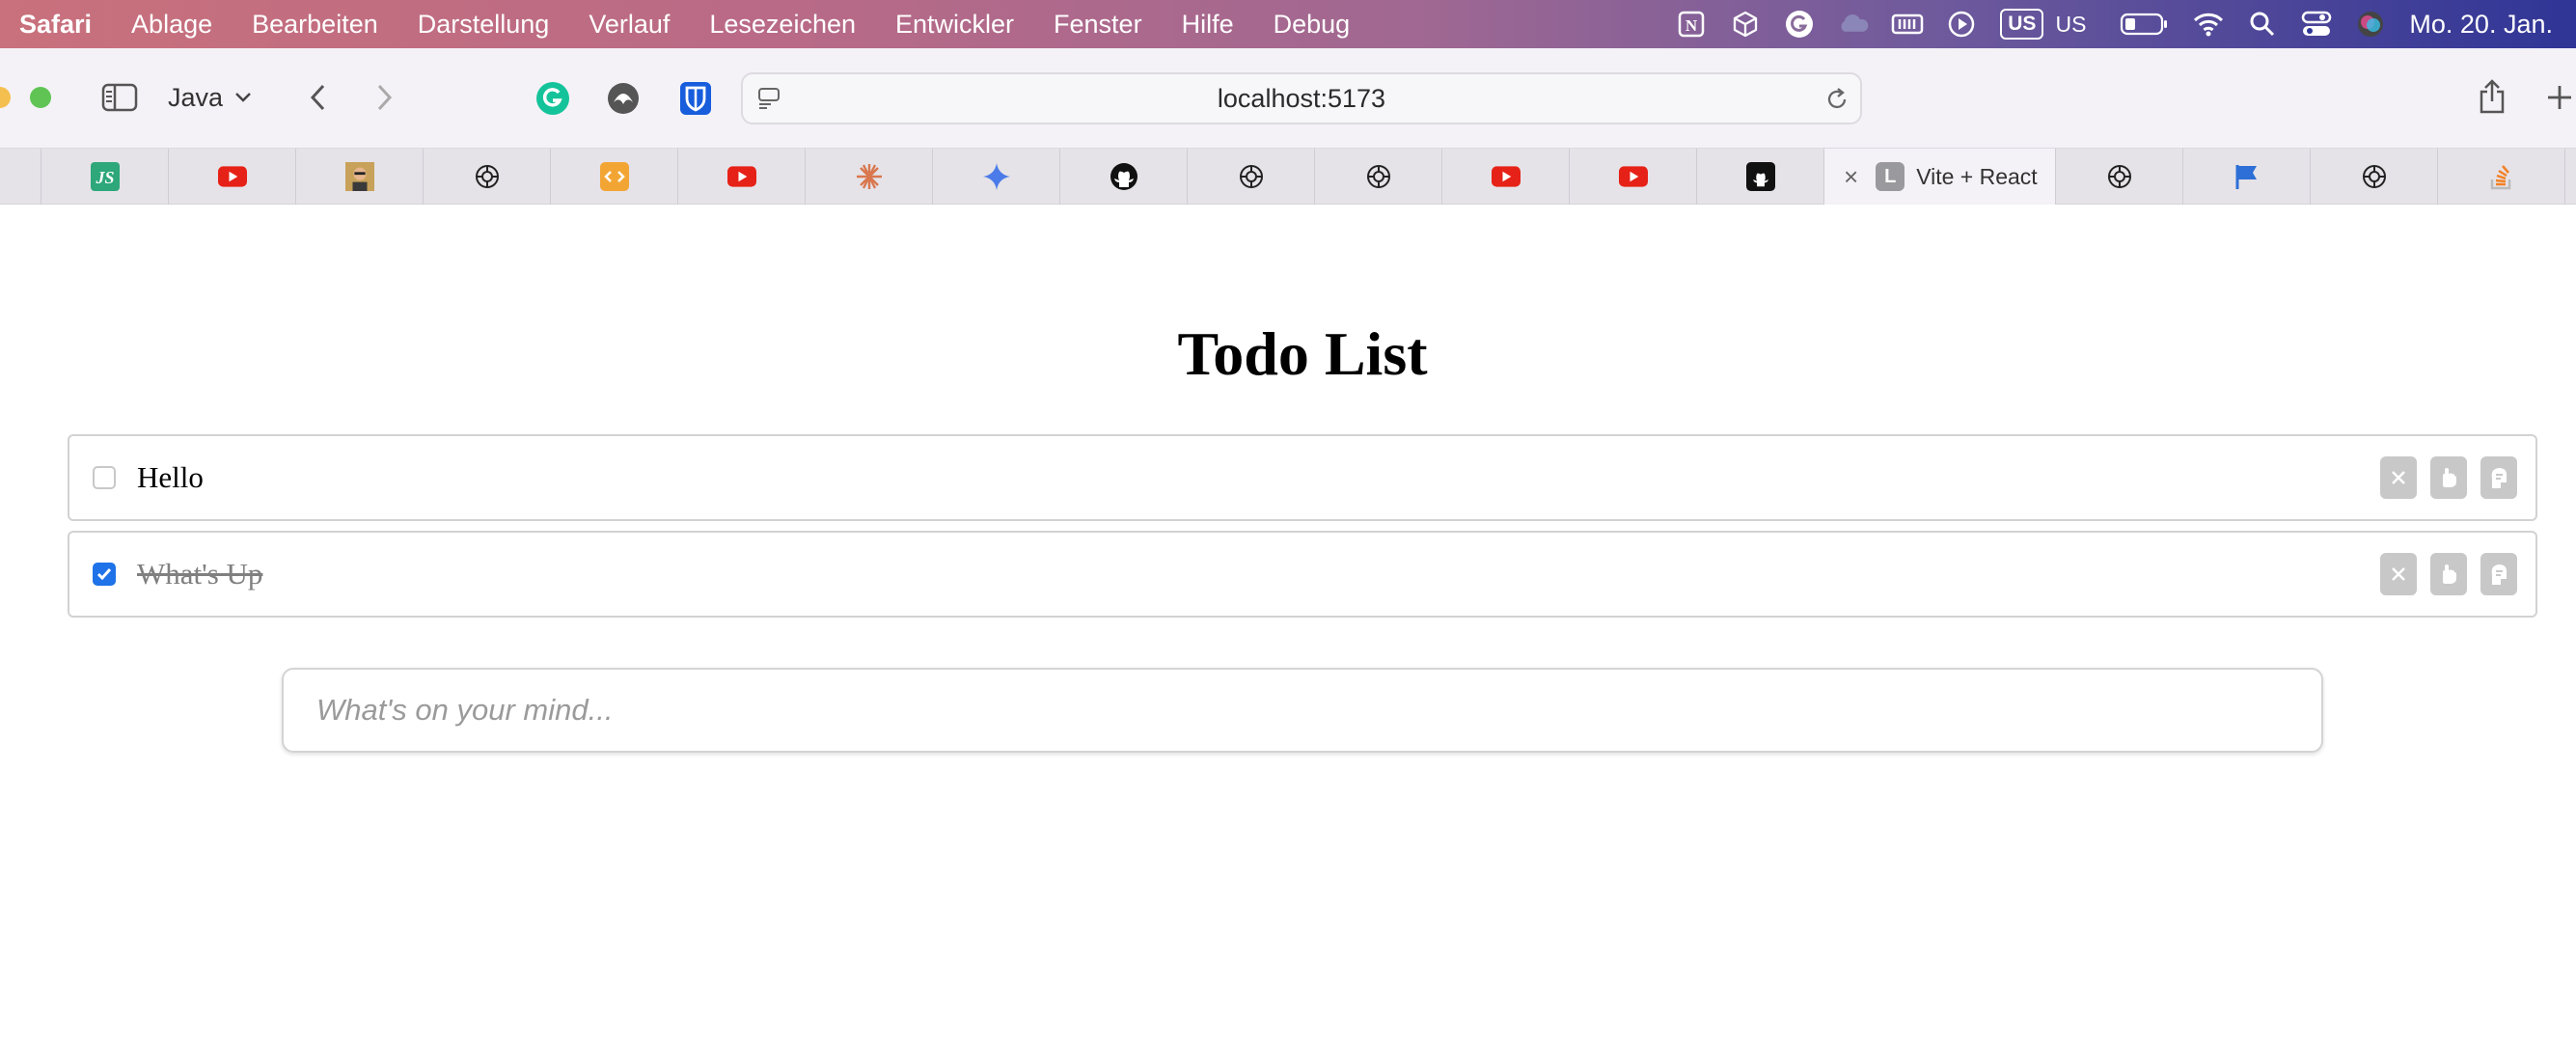  I want to click on hand-icon, so click(2450, 477).